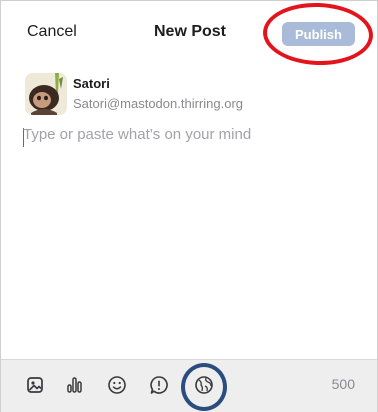 The width and height of the screenshot is (378, 412). I want to click on character-counter: 500, so click(343, 384).